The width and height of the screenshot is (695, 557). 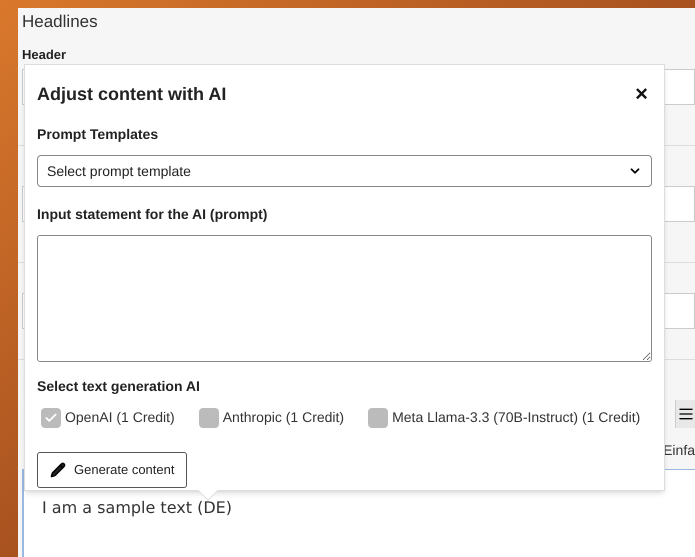 What do you see at coordinates (58, 470) in the screenshot?
I see `pencil-icon` at bounding box center [58, 470].